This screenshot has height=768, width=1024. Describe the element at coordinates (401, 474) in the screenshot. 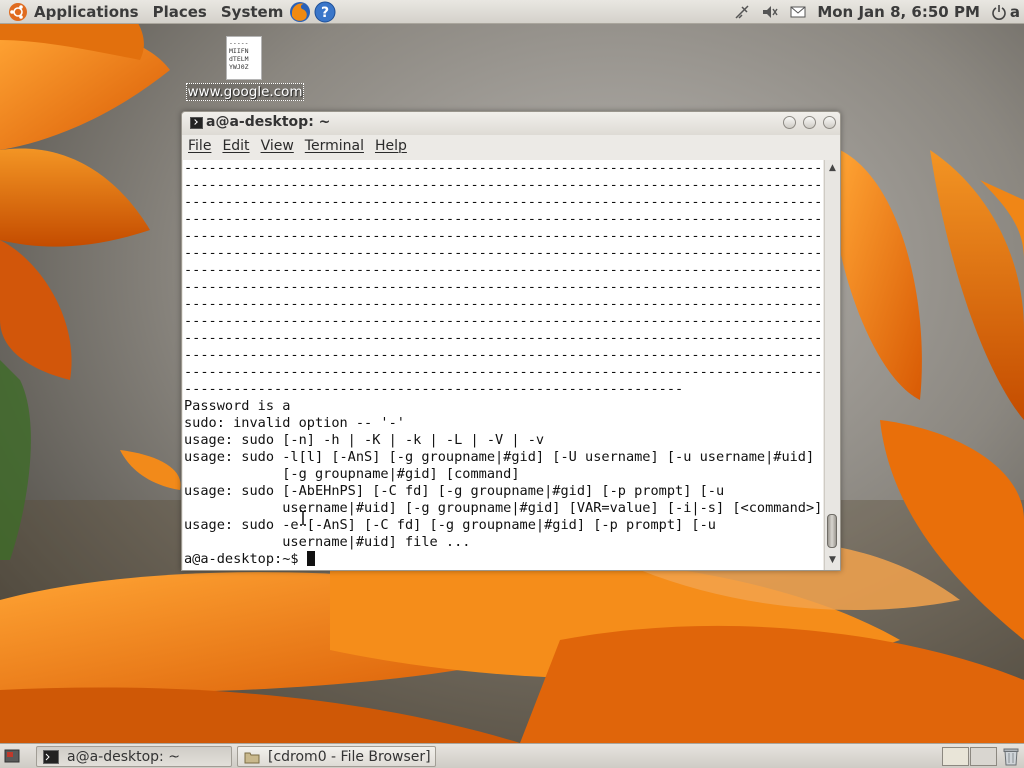

I see `terminal-line: [-g groupname|#gid] [command]` at that location.